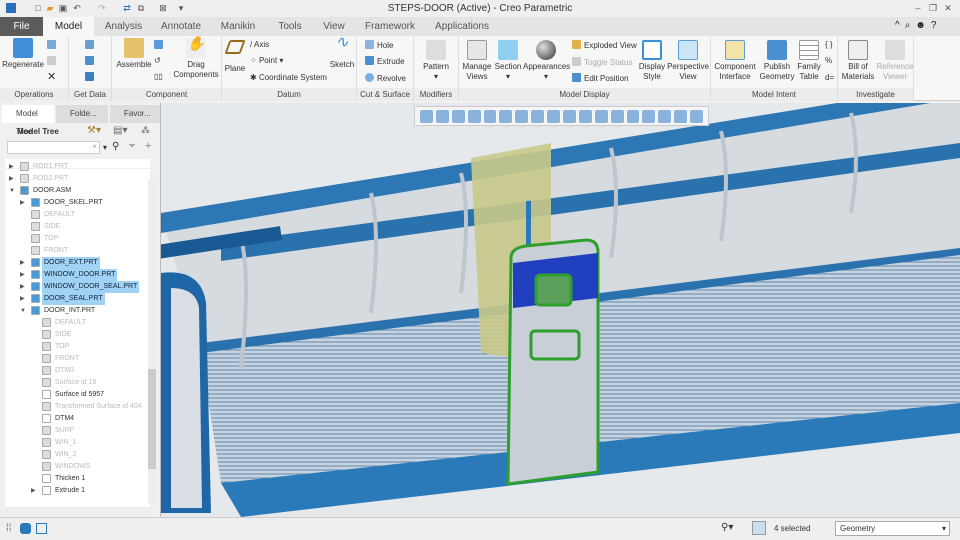 The width and height of the screenshot is (960, 540). I want to click on parameters-icon: %, so click(828, 61).